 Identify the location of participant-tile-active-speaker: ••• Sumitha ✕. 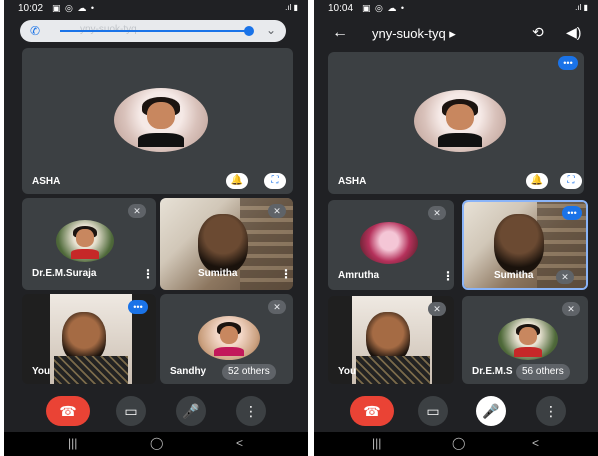
(525, 245).